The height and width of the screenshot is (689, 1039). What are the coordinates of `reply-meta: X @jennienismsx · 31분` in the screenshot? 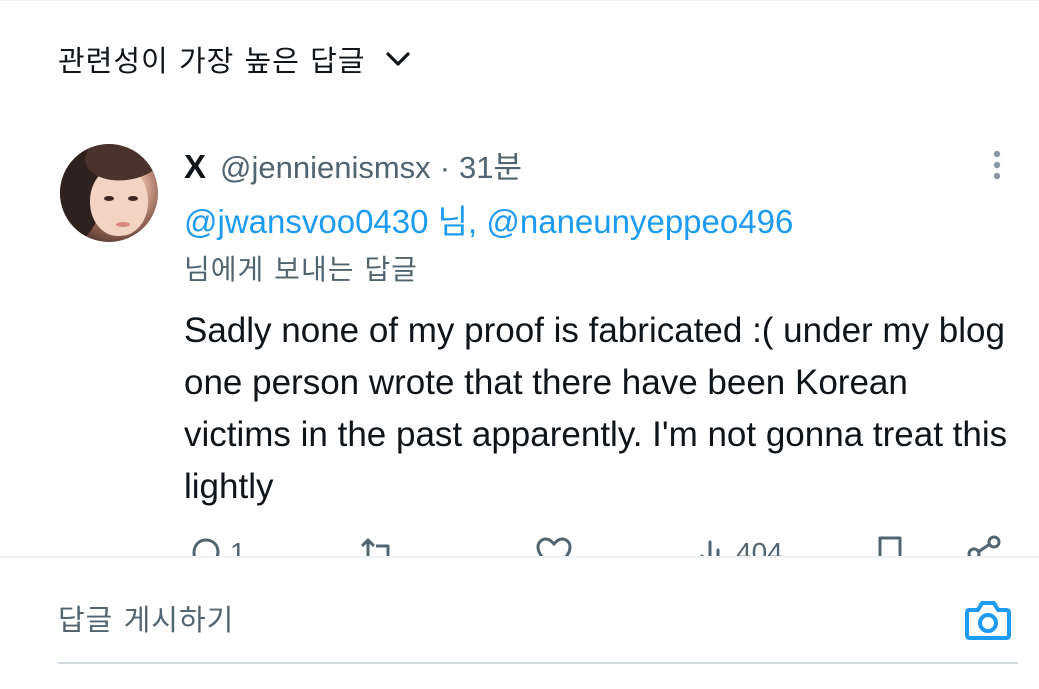 It's located at (353, 164).